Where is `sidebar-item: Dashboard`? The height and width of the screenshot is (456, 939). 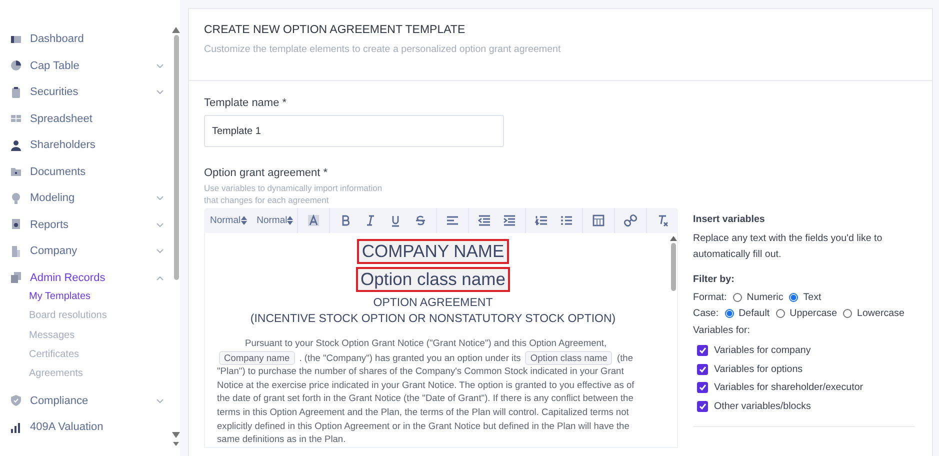 sidebar-item: Dashboard is located at coordinates (97, 39).